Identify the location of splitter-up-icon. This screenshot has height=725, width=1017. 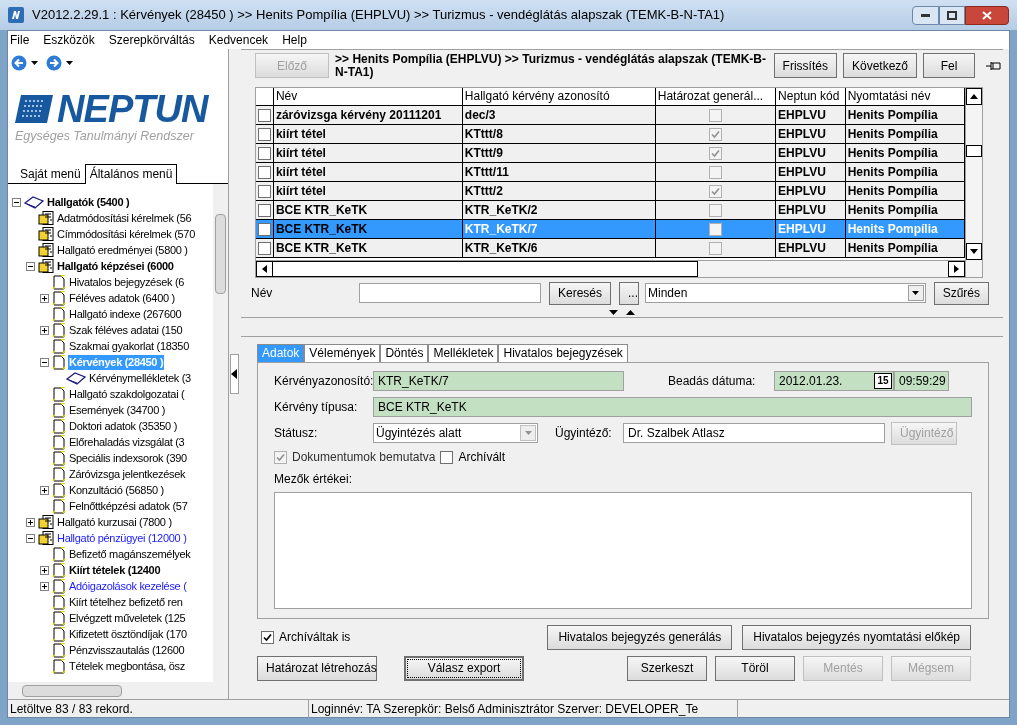
(630, 312).